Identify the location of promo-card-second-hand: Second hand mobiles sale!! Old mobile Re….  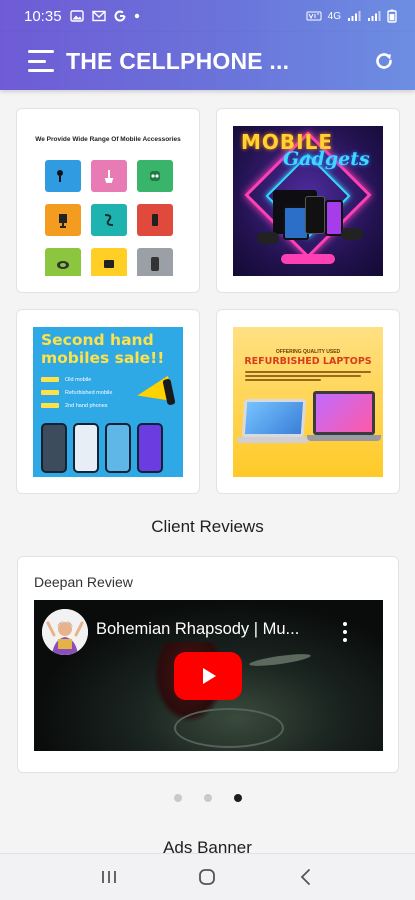
(108, 401).